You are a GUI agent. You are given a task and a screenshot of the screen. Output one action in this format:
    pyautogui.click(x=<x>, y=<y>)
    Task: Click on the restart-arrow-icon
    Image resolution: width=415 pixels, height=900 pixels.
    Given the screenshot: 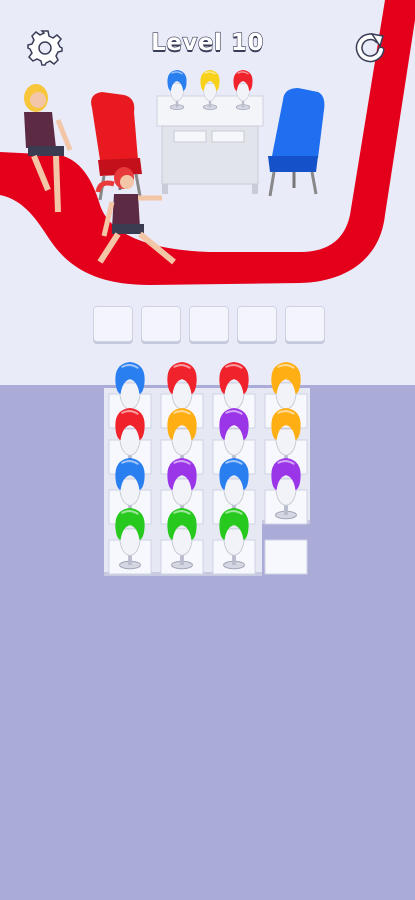 What is the action you would take?
    pyautogui.click(x=370, y=47)
    